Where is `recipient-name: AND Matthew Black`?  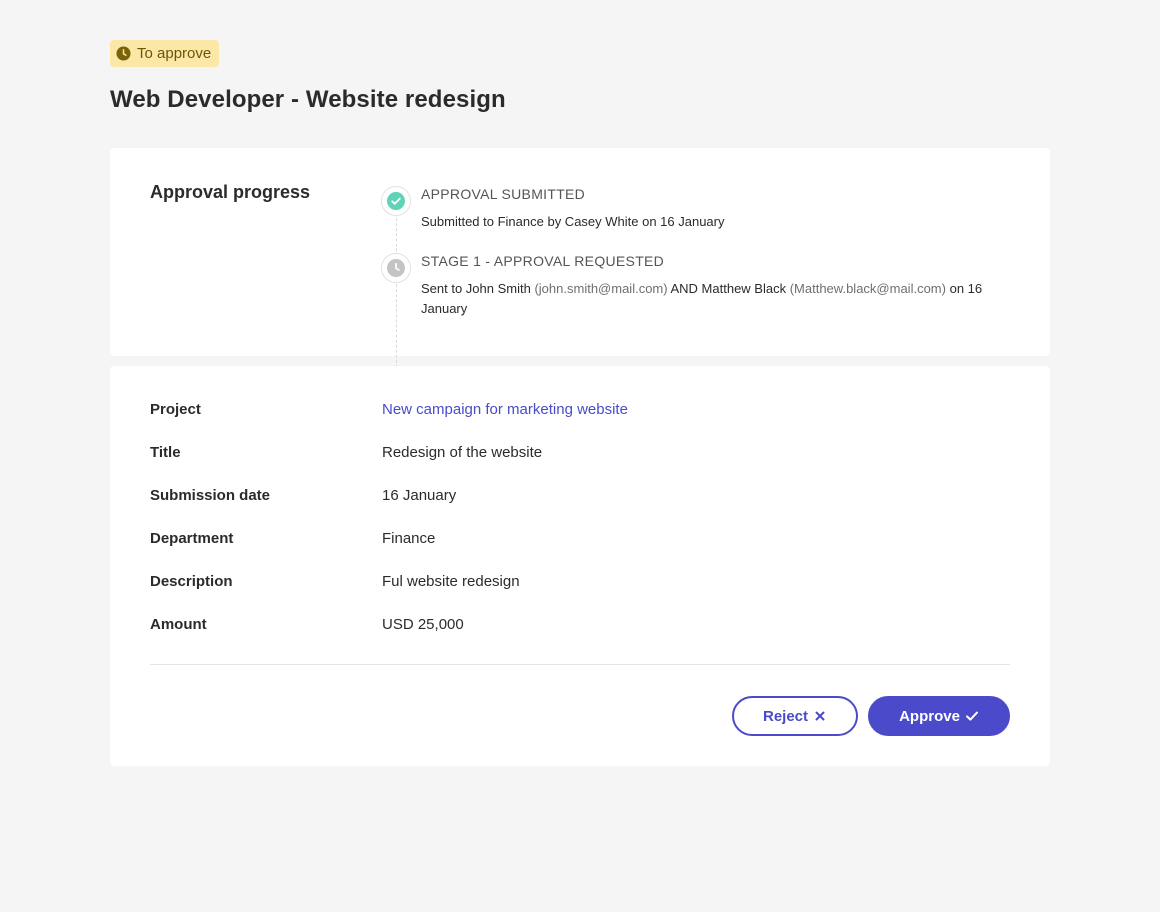
recipient-name: AND Matthew Black is located at coordinates (728, 288).